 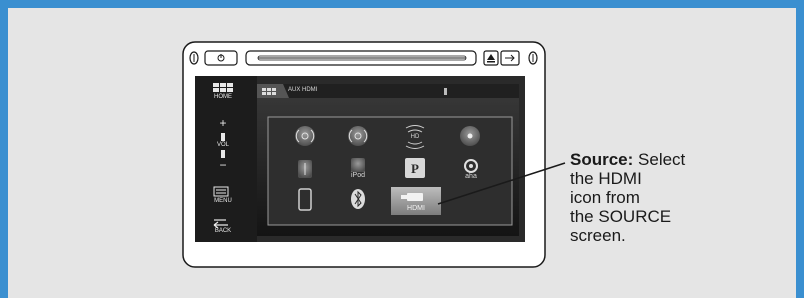 What do you see at coordinates (357, 175) in the screenshot?
I see `ipod-label: iPod` at bounding box center [357, 175].